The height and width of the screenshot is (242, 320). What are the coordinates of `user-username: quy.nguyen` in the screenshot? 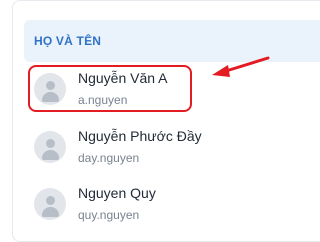 It's located at (109, 215).